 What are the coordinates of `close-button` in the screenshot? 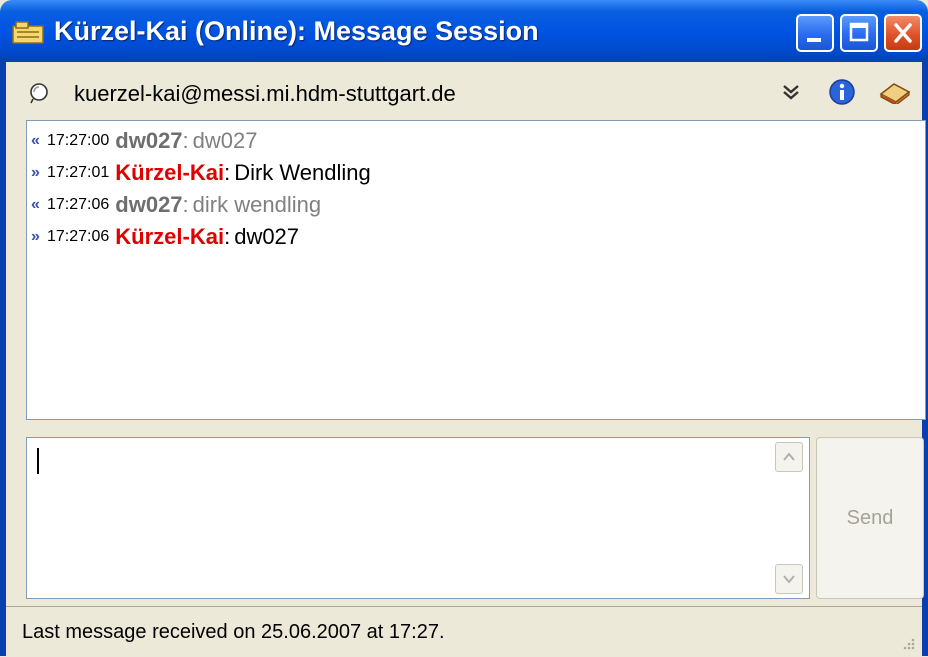 It's located at (903, 33).